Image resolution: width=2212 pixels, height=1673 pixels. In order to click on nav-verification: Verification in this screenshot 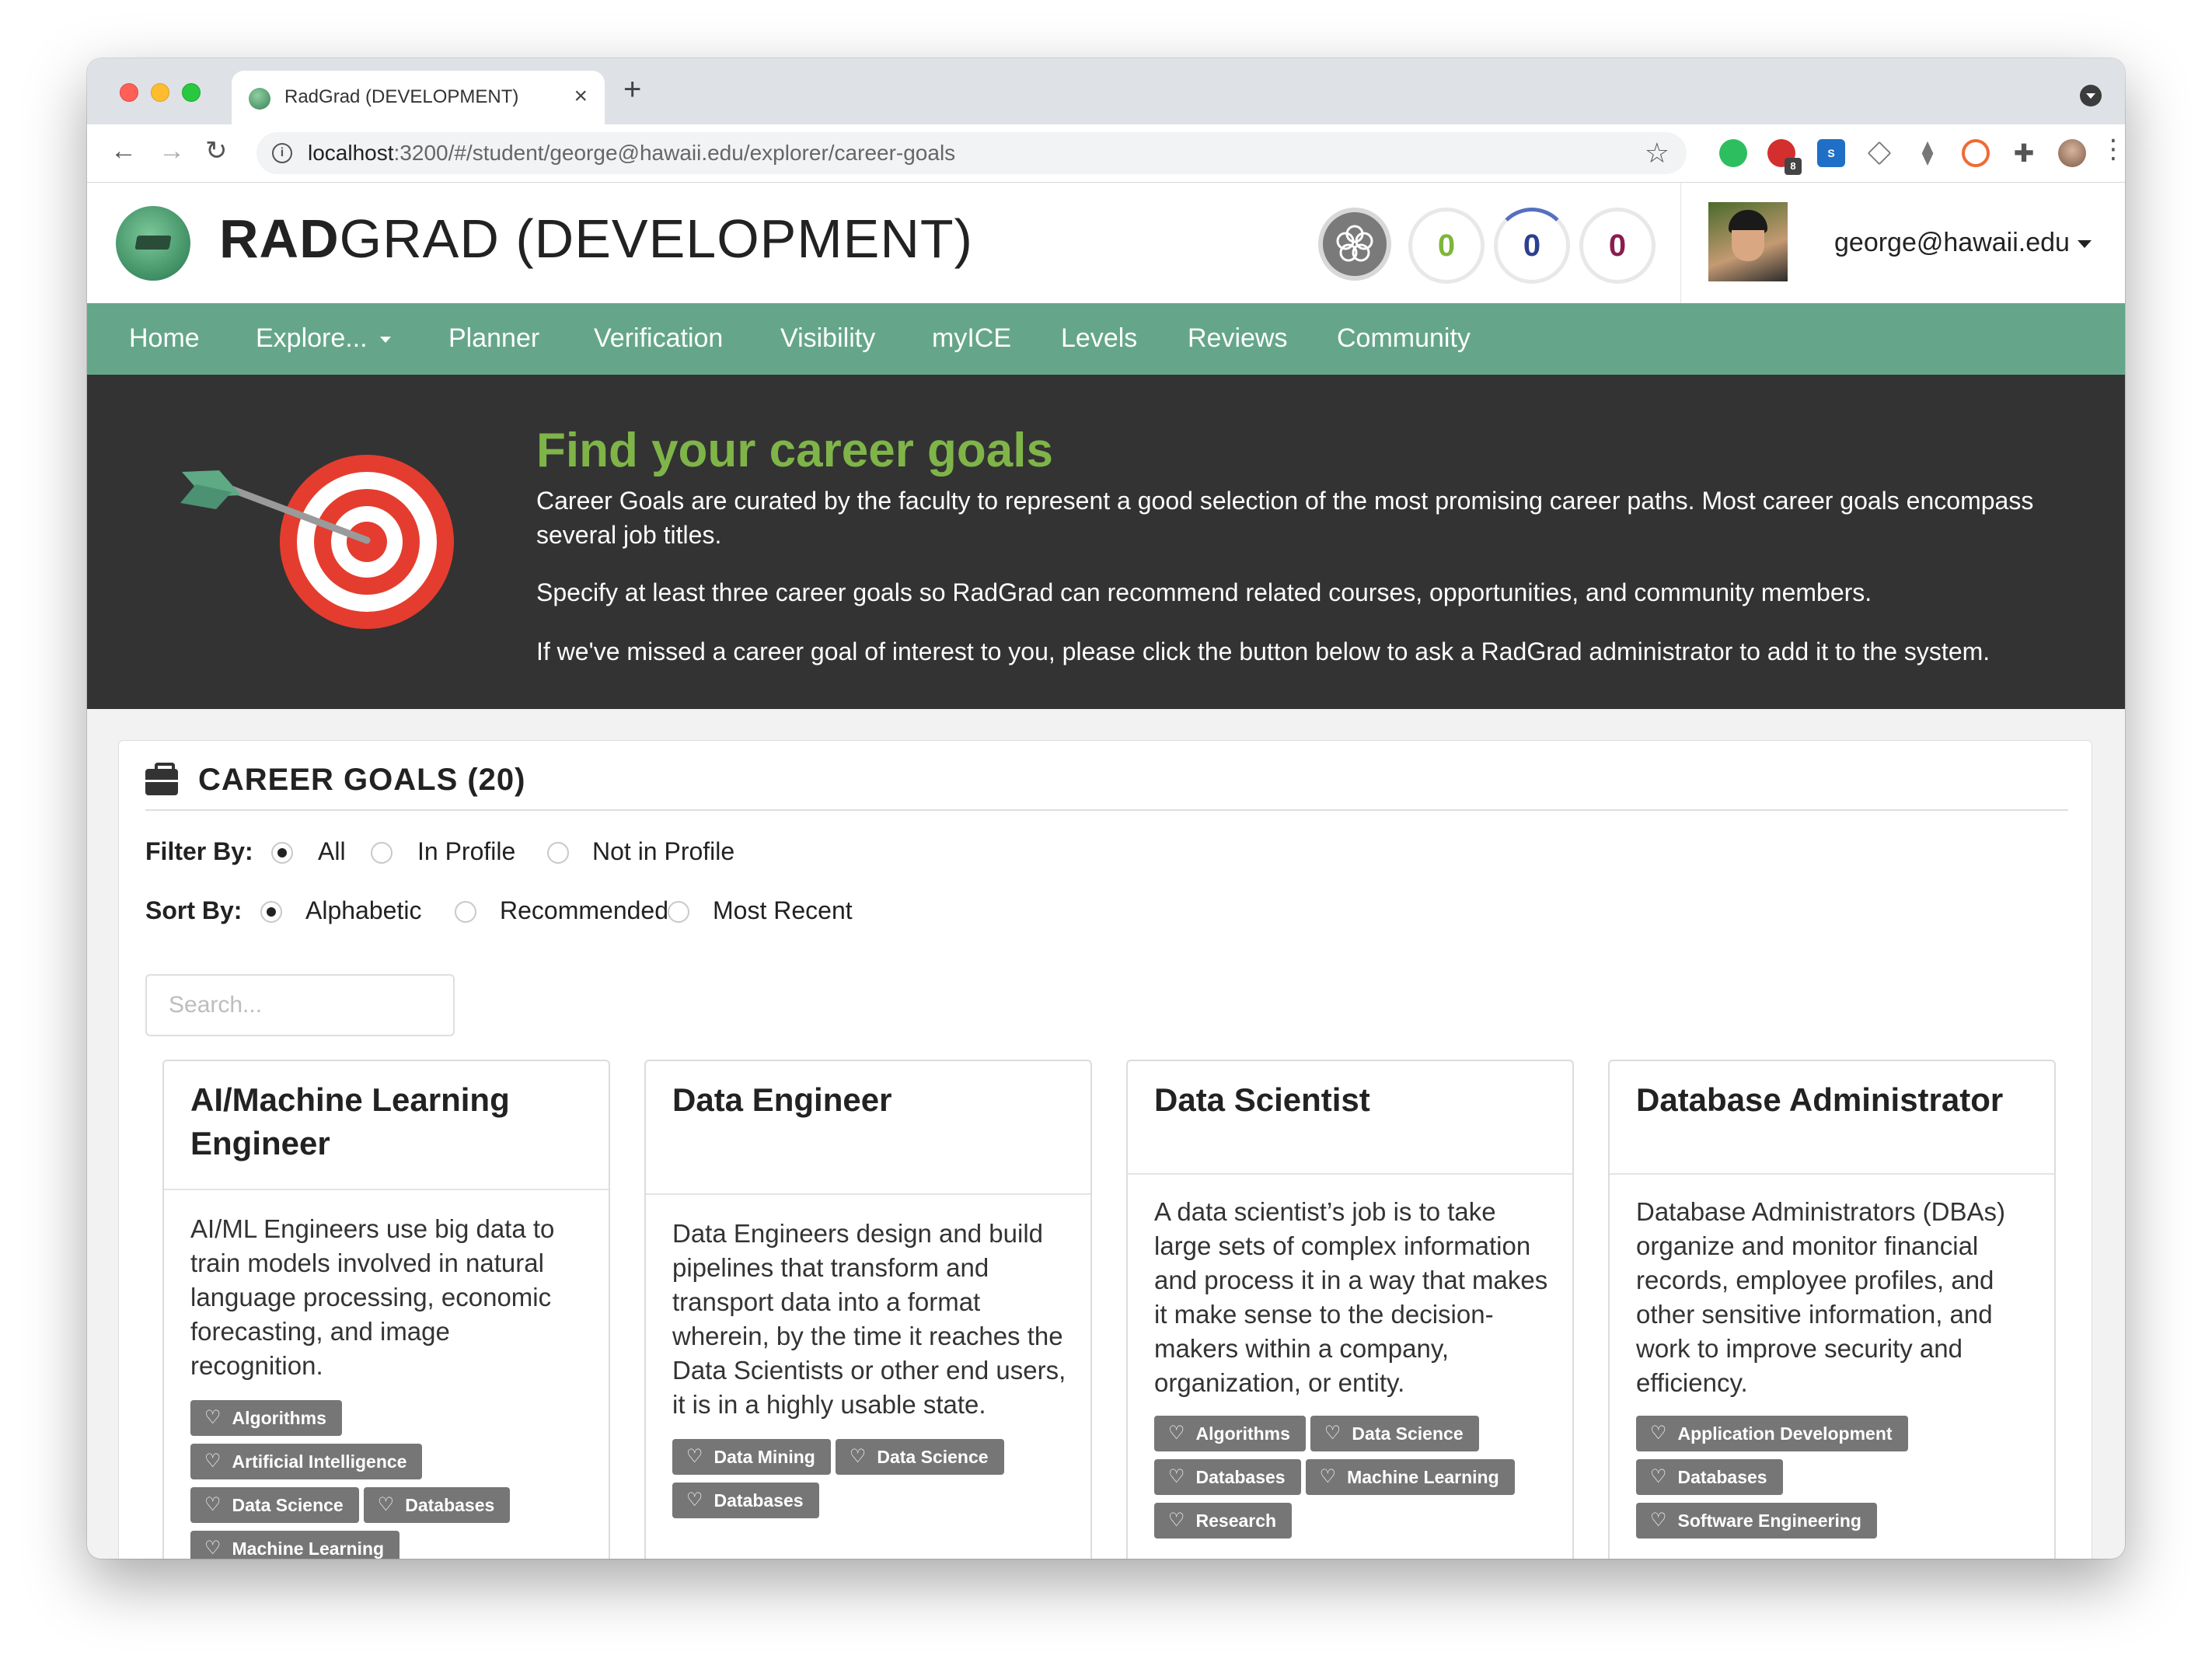, I will do `click(658, 338)`.